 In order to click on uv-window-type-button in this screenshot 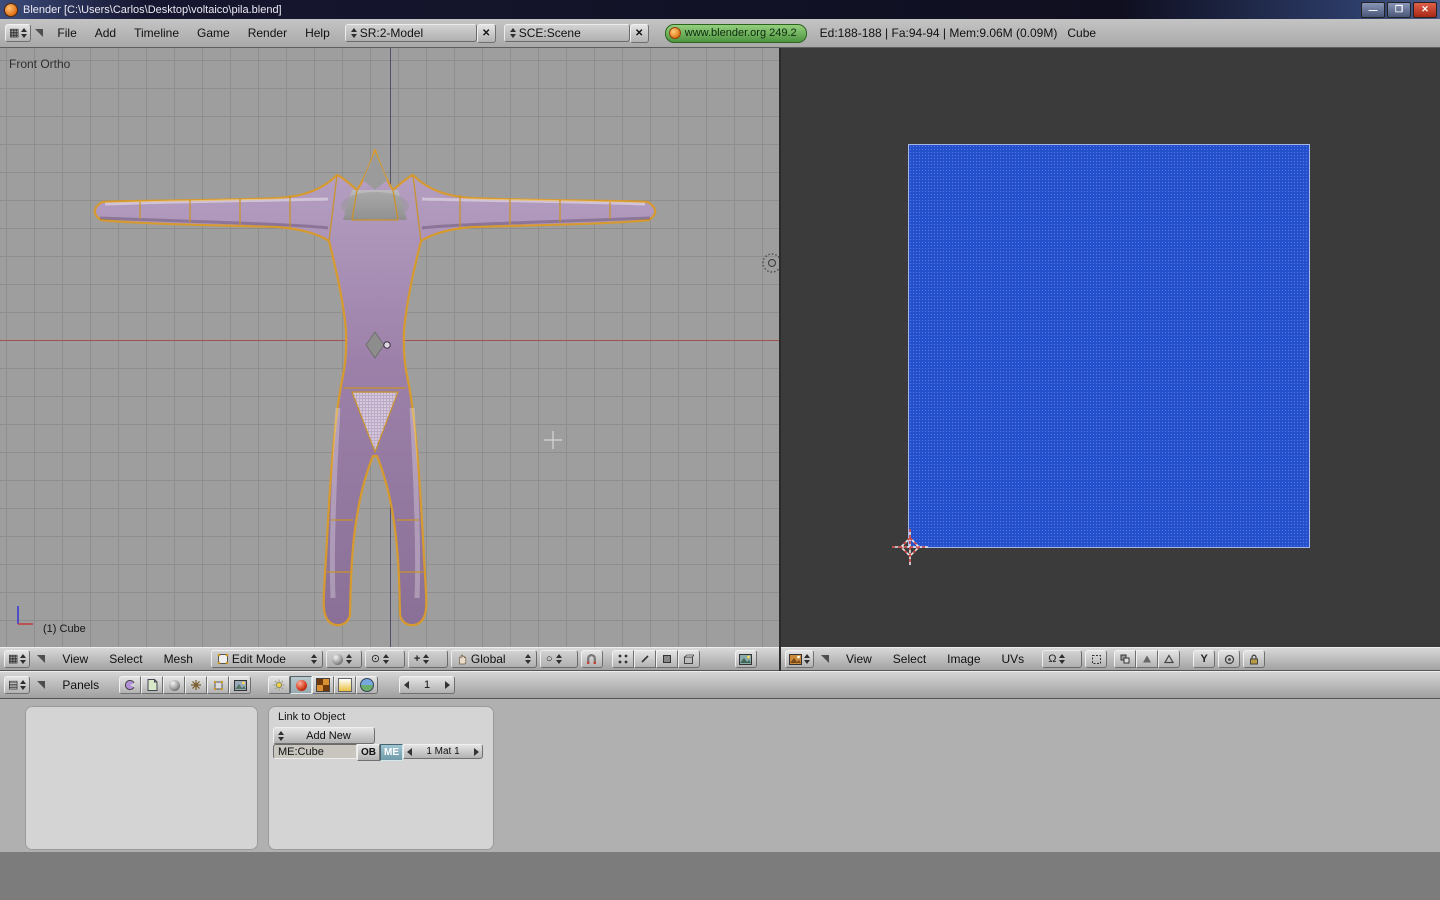, I will do `click(799, 659)`.